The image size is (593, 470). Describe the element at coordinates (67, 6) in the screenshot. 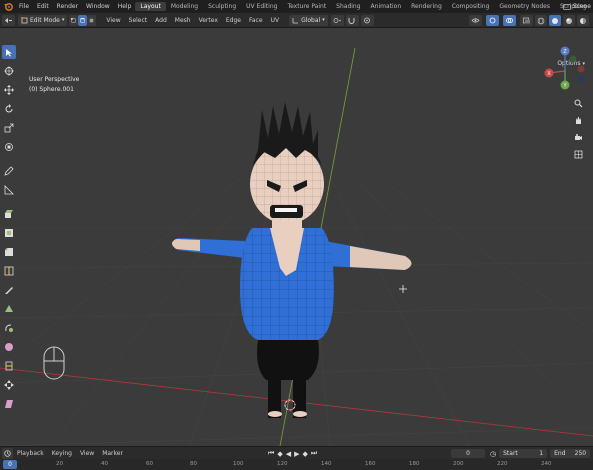

I see `menu-render: Render` at that location.